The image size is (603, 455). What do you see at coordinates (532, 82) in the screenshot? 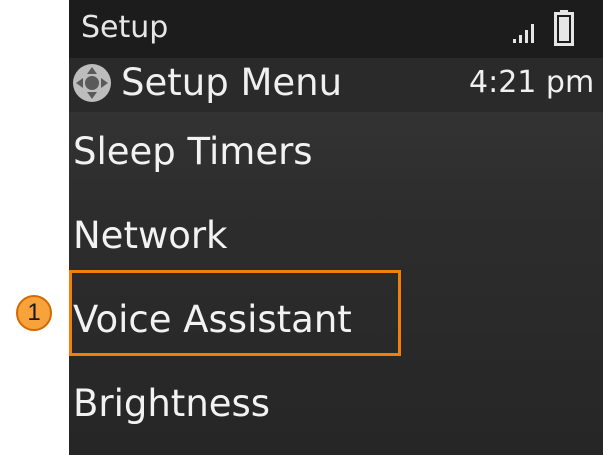
I see `clock-time: 4:21 pm` at bounding box center [532, 82].